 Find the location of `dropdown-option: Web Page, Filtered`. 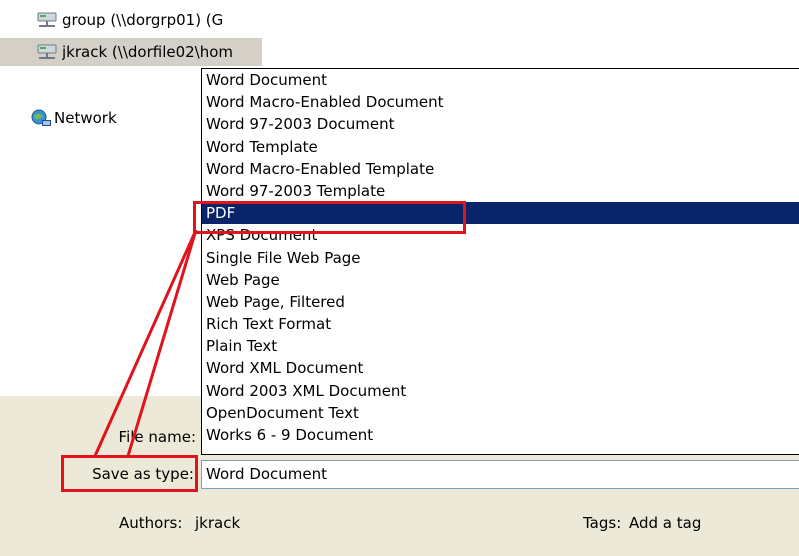

dropdown-option: Web Page, Filtered is located at coordinates (500, 302).